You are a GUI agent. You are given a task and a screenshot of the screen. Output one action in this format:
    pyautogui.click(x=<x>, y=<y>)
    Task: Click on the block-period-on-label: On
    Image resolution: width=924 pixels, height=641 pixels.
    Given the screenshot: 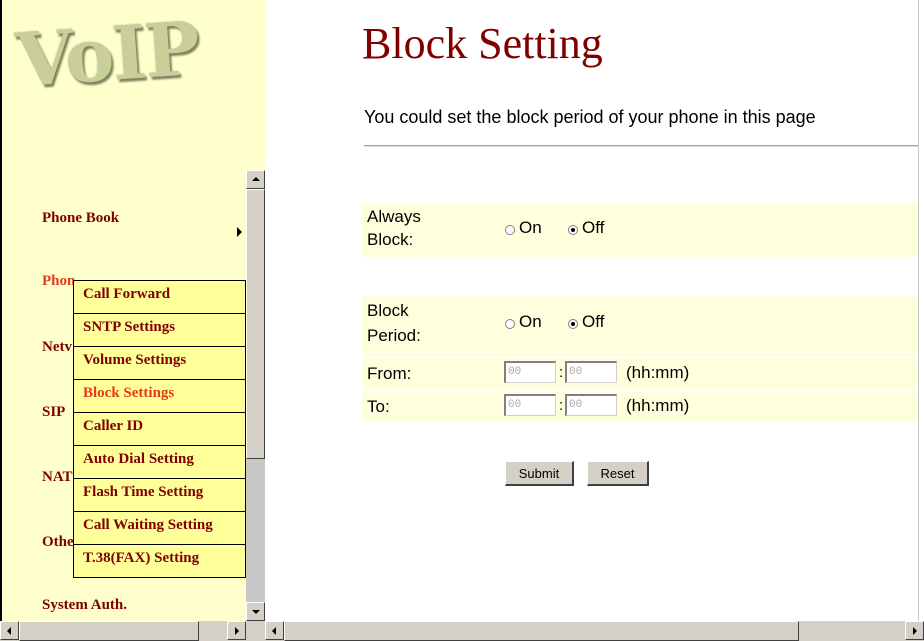 What is the action you would take?
    pyautogui.click(x=530, y=321)
    